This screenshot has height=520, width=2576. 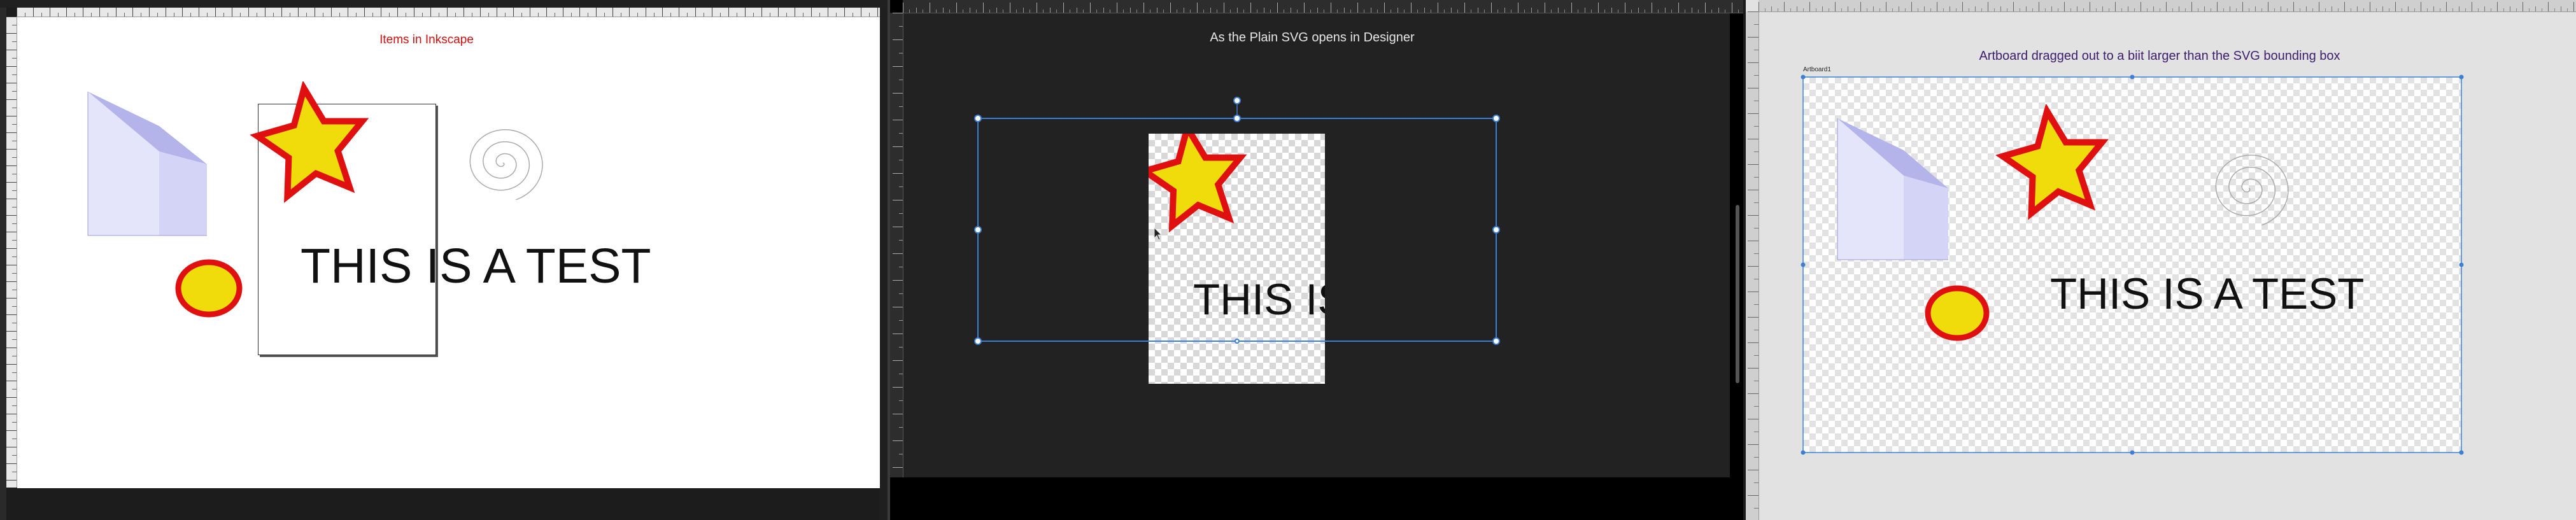 I want to click on box-shape-icon, so click(x=146, y=164).